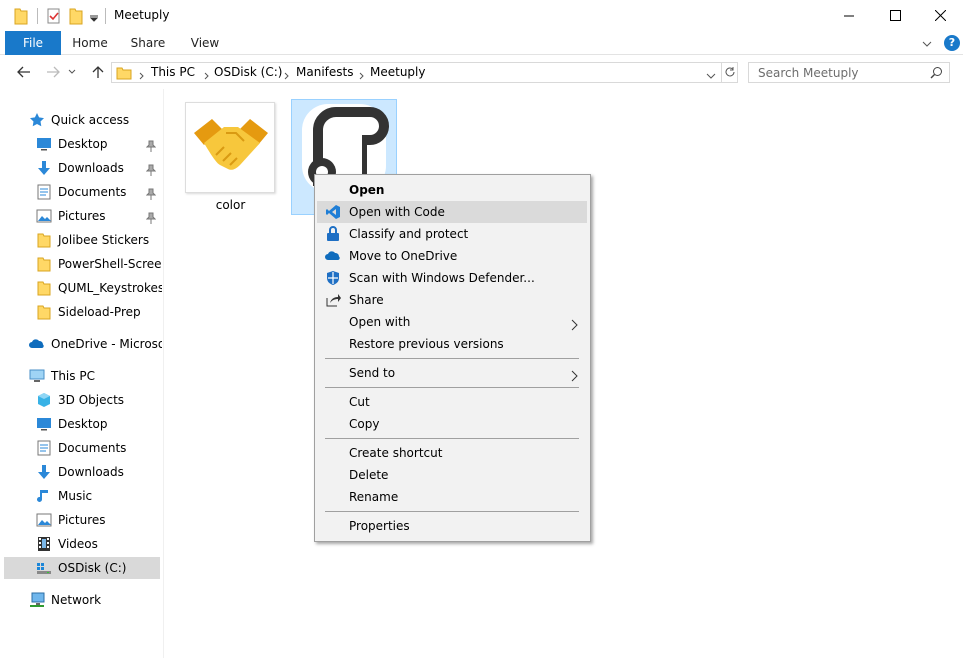 This screenshot has height=658, width=963. I want to click on sidebar-item-this-pc: This PC, so click(95, 376).